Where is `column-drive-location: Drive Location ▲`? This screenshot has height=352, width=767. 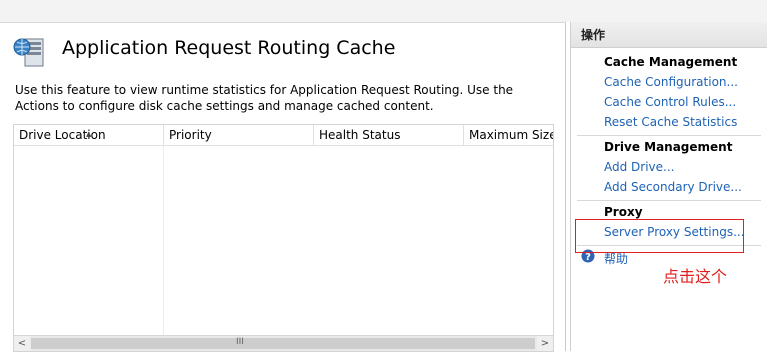 column-drive-location: Drive Location ▲ is located at coordinates (89, 135).